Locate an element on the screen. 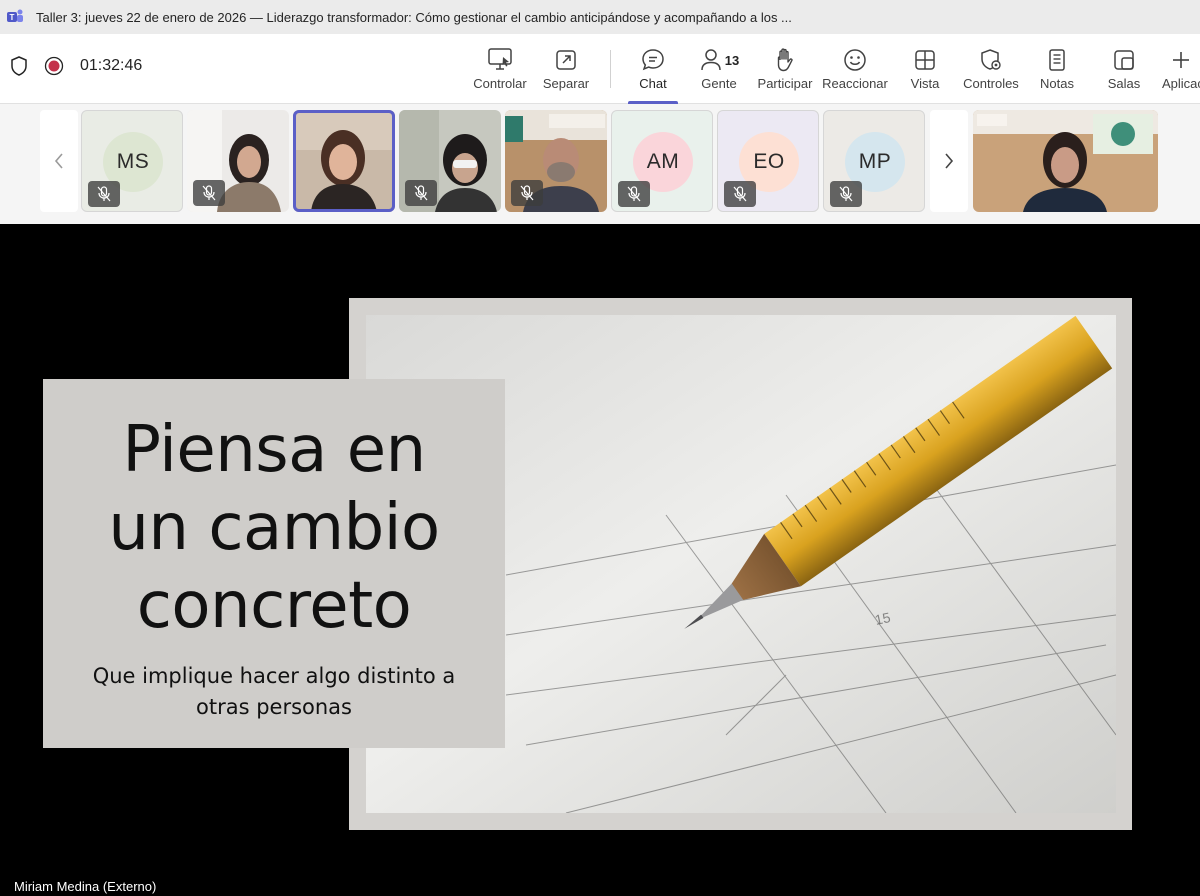  slide-title-line: un cambio is located at coordinates (274, 528).